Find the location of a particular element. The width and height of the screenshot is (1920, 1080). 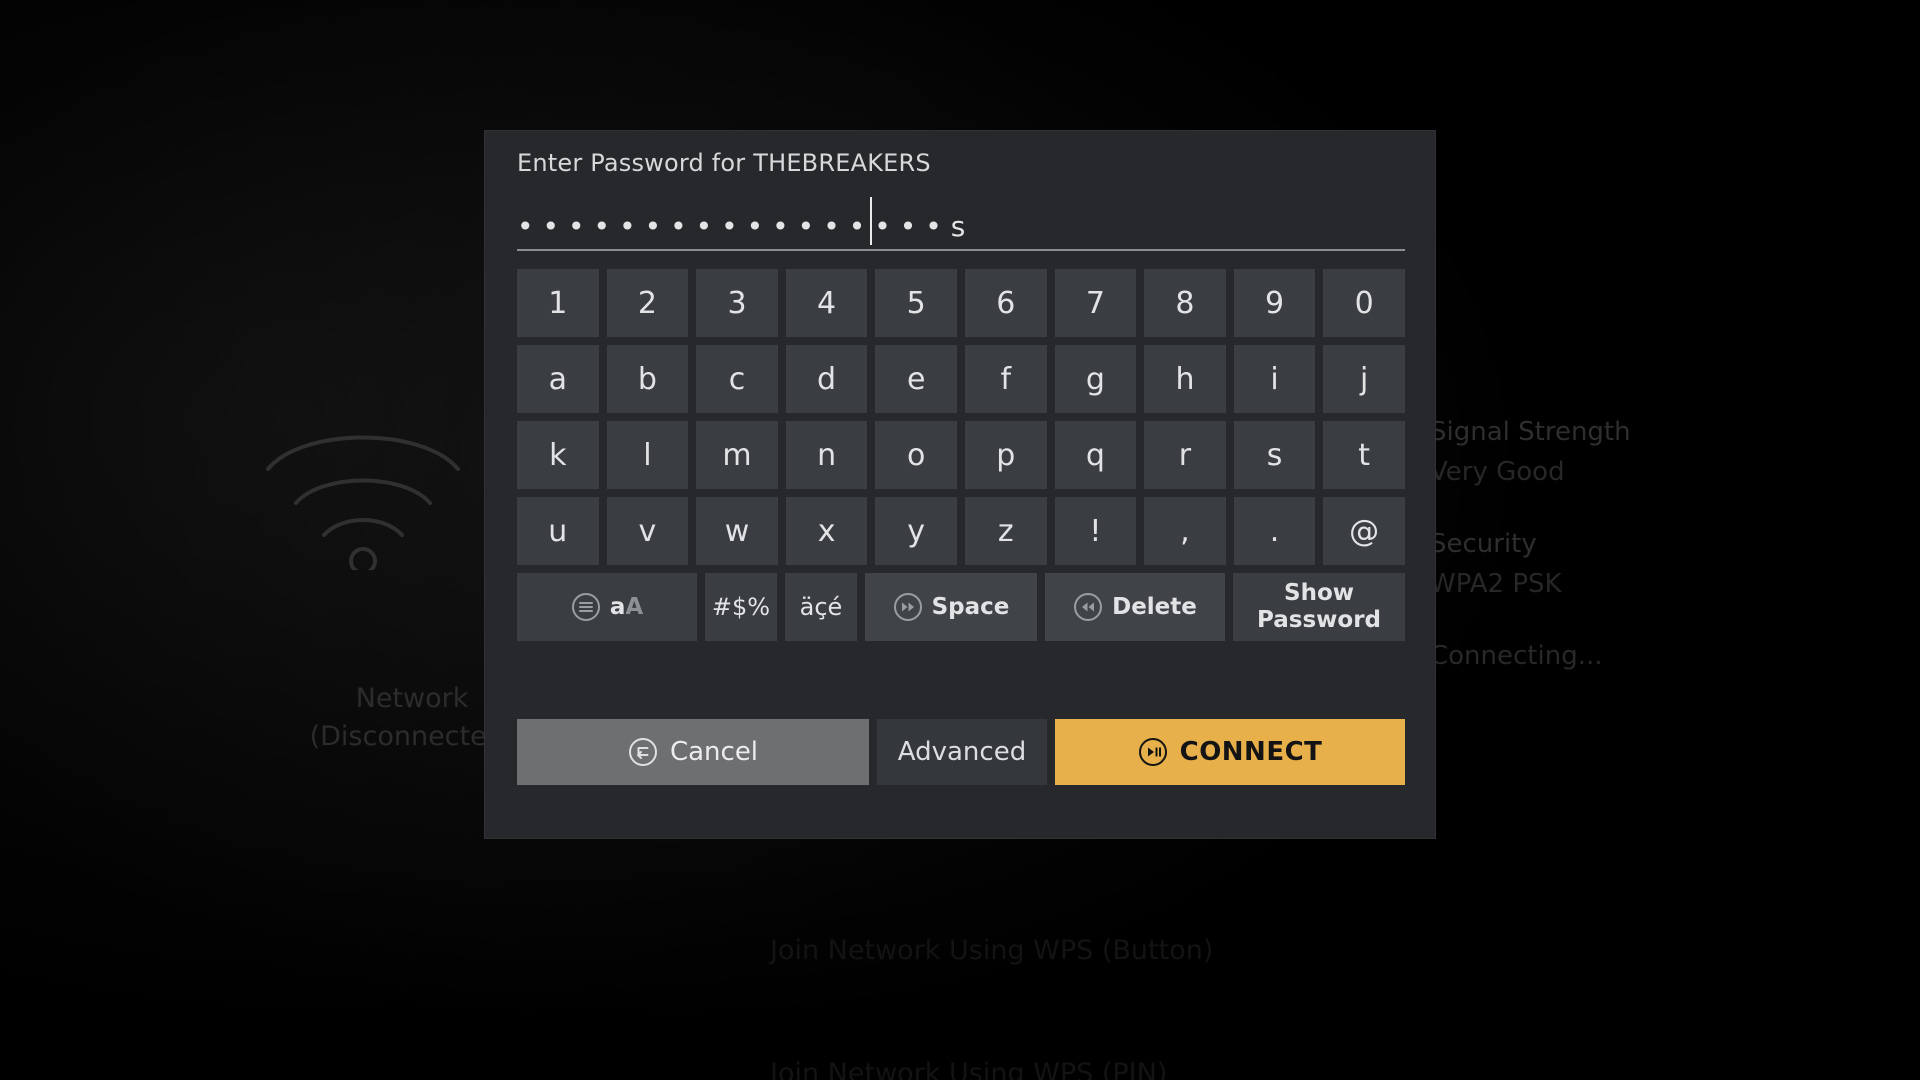

key-case-upper: A is located at coordinates (634, 607).